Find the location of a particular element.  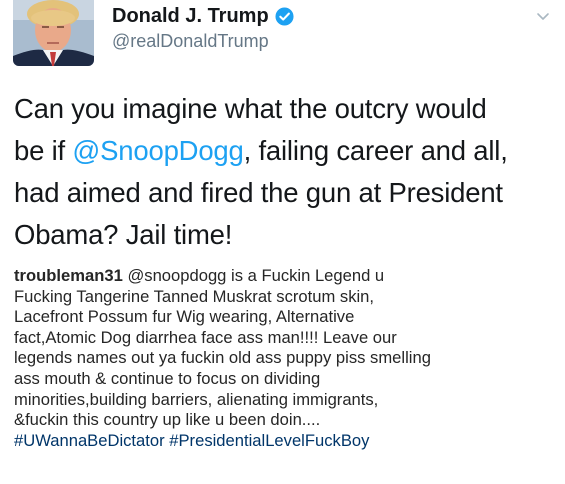

avatar-portrait-image is located at coordinates (53, 33).